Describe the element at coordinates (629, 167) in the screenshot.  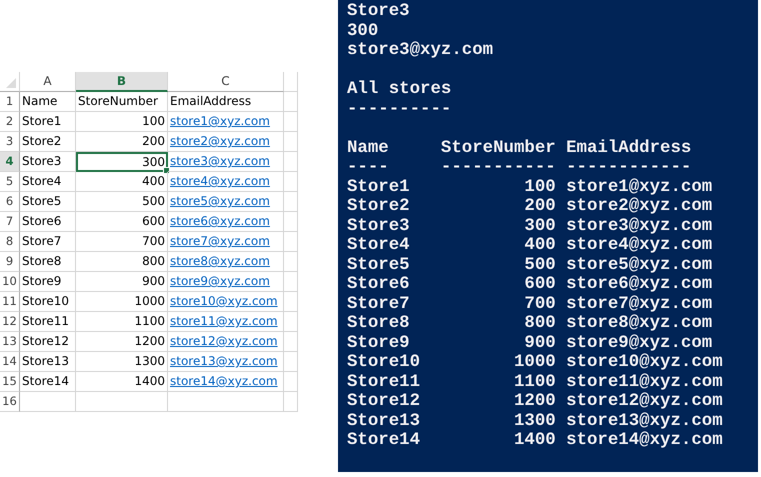
I see `column-underline: ------------` at that location.